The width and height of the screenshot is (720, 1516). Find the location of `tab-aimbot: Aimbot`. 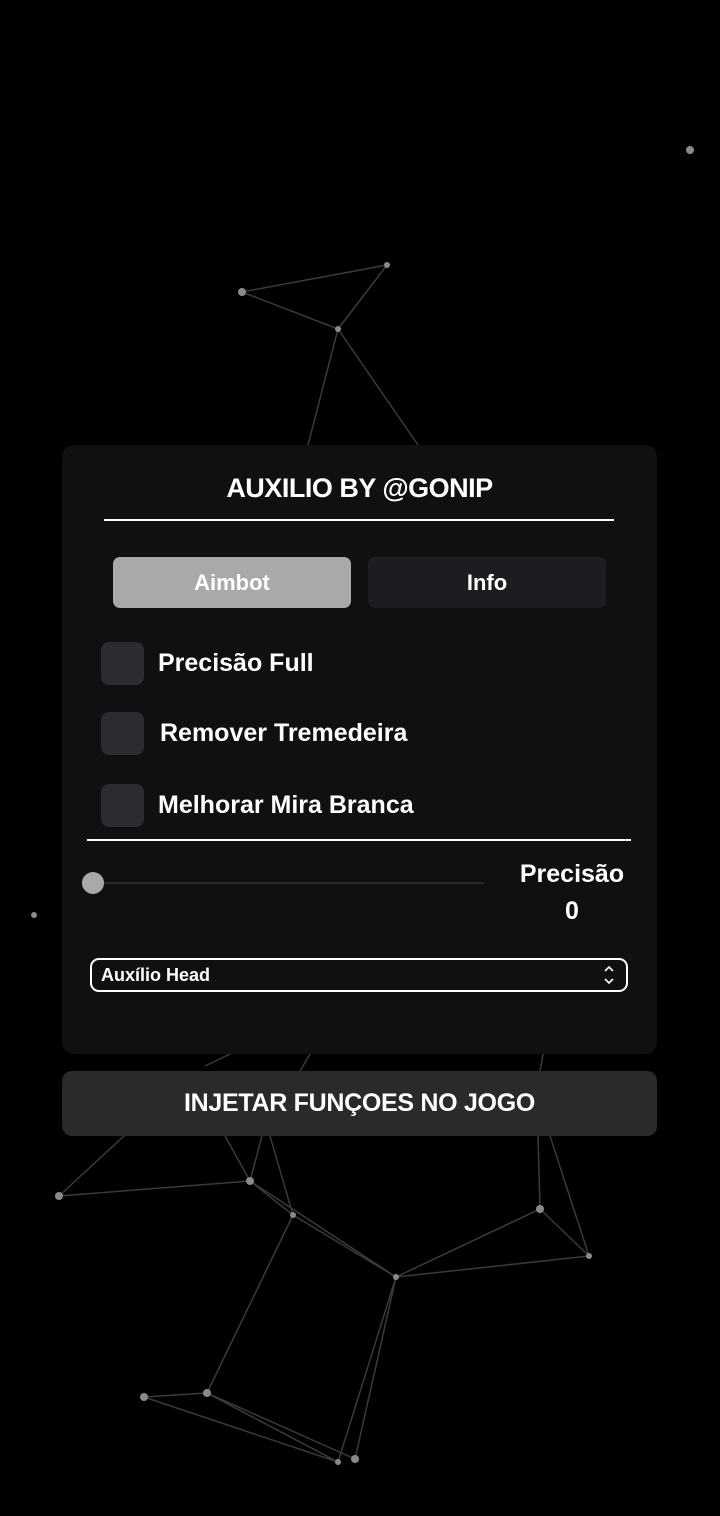

tab-aimbot: Aimbot is located at coordinates (232, 582).